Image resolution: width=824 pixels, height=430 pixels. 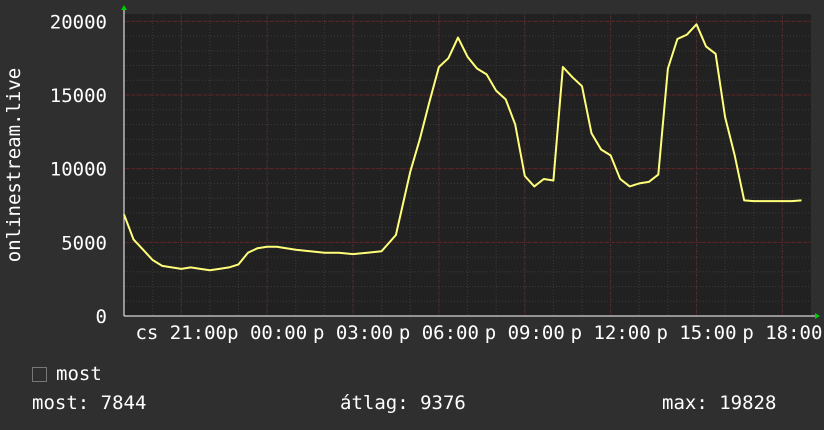 What do you see at coordinates (181, 333) in the screenshot?
I see `x-tick-label: cs 21:00` at bounding box center [181, 333].